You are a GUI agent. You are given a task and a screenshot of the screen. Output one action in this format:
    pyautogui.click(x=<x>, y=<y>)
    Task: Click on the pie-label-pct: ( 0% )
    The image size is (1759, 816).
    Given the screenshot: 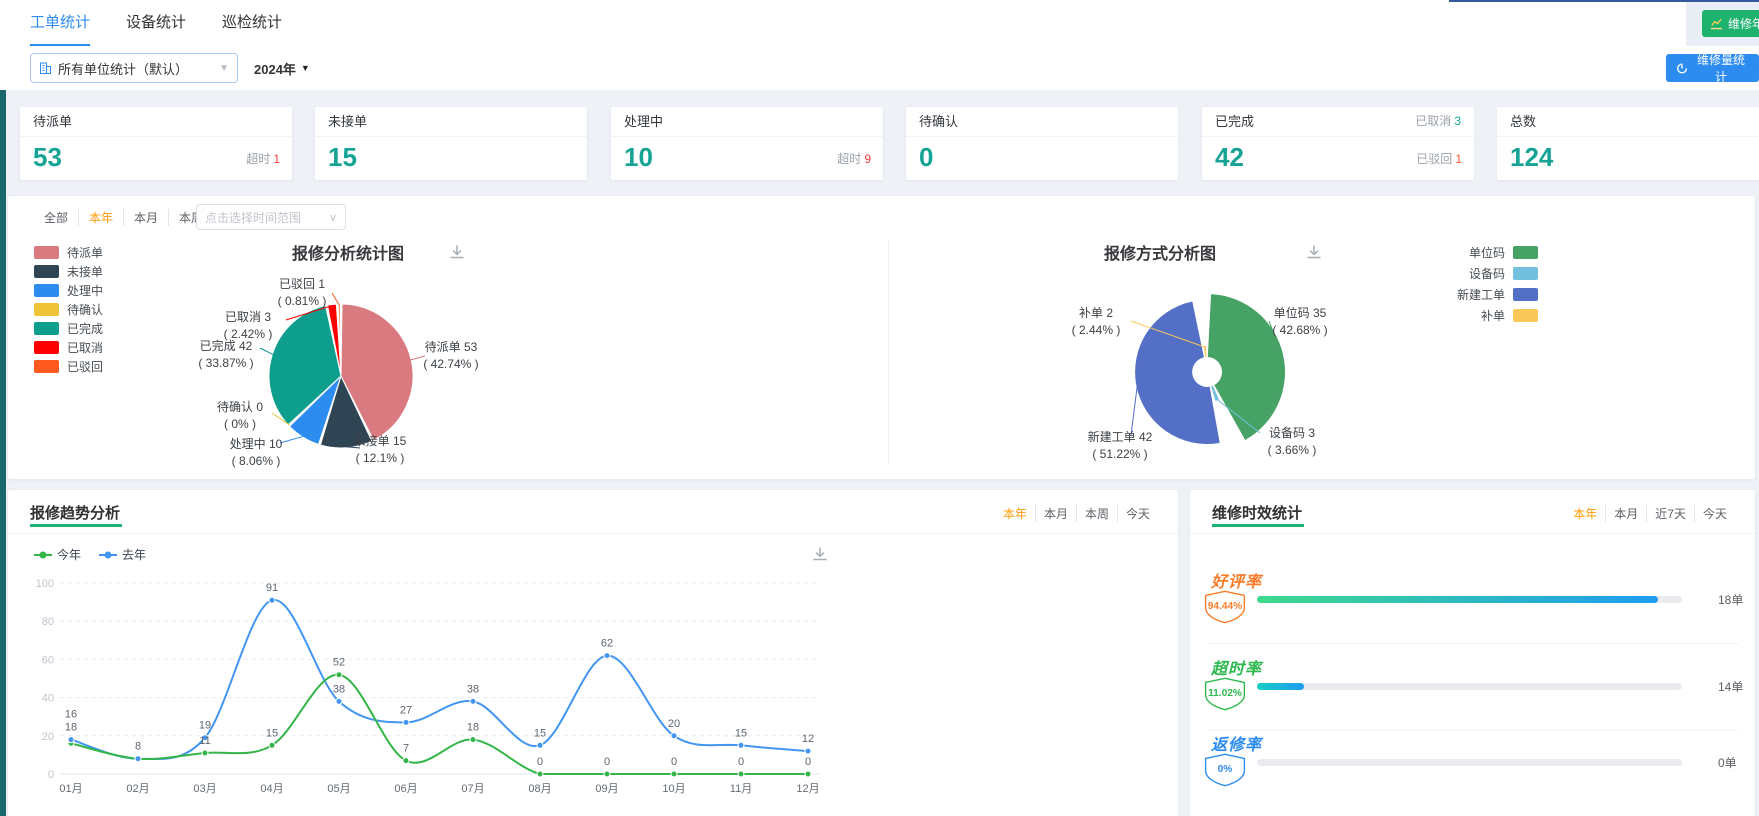 What is the action you would take?
    pyautogui.click(x=240, y=424)
    